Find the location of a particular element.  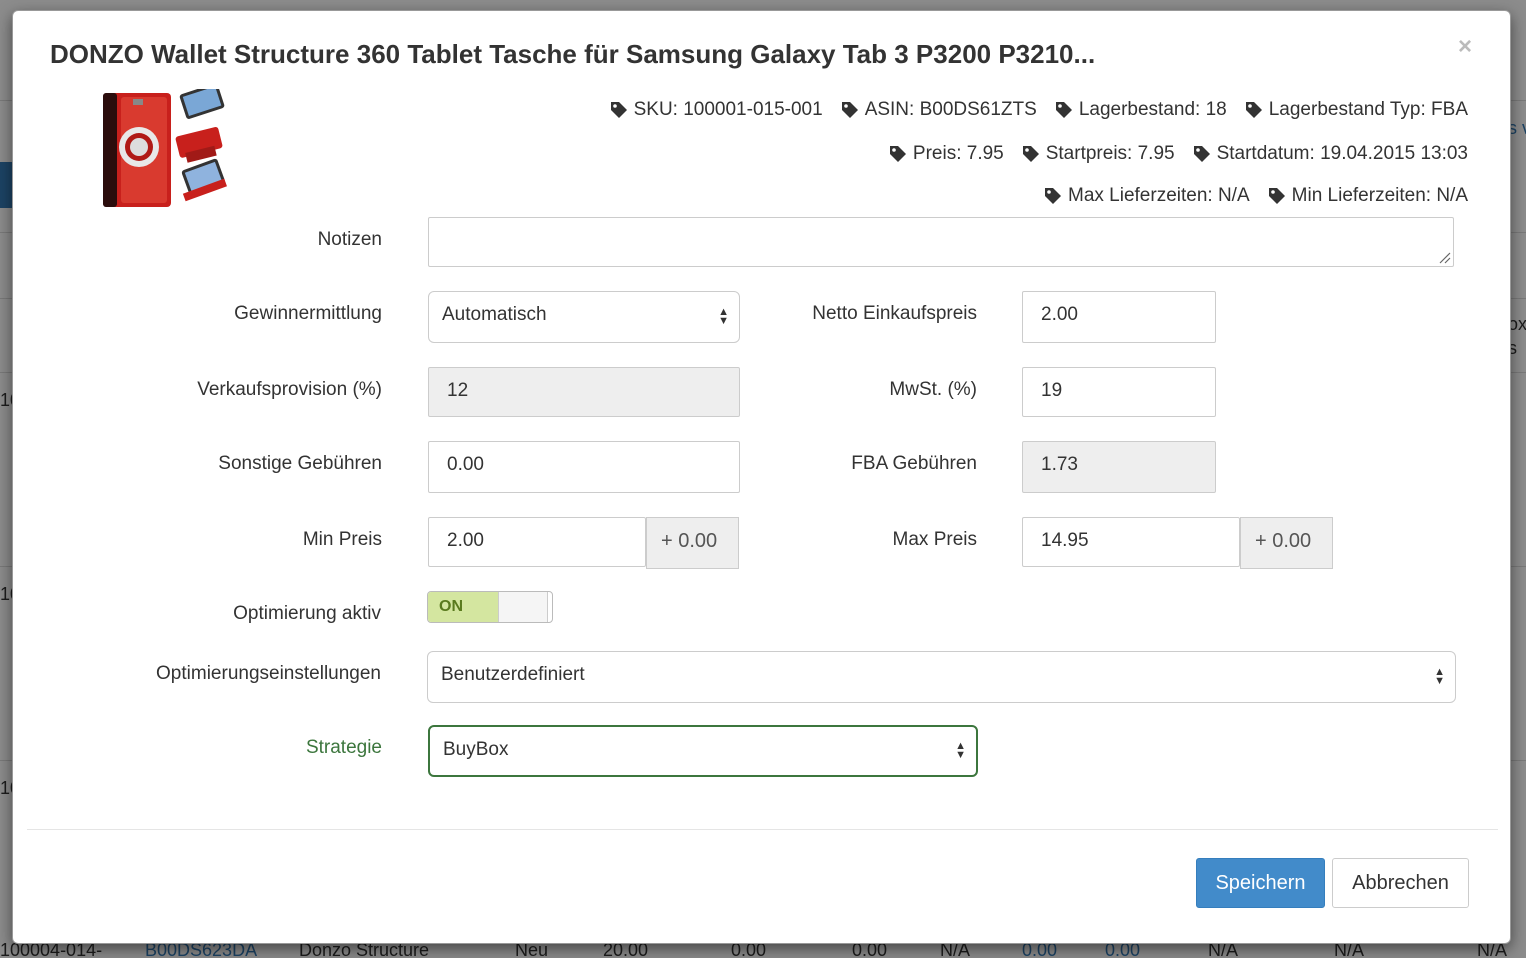

toggle-on-state: ON is located at coordinates (463, 607).